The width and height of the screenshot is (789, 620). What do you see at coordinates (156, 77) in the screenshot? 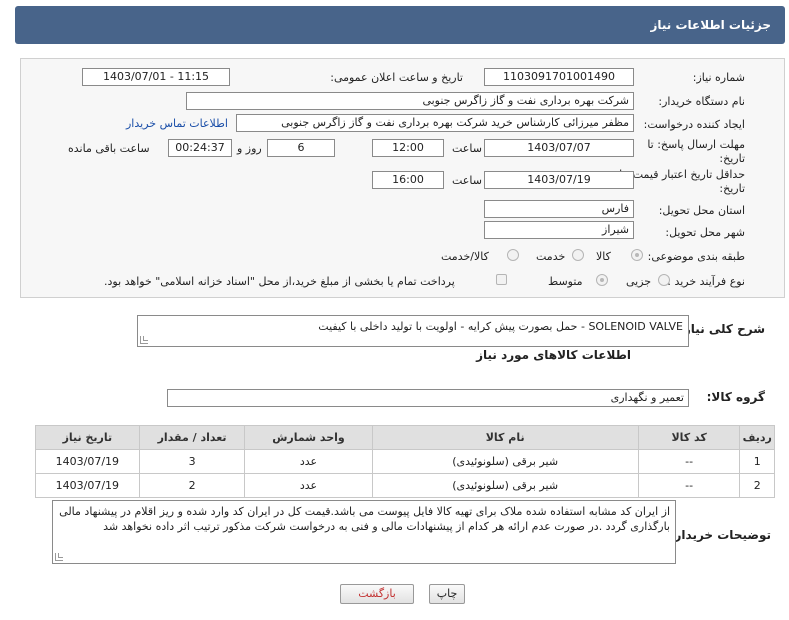
I see `announce-datetime-field: 1403/07/01 - 11:15` at bounding box center [156, 77].